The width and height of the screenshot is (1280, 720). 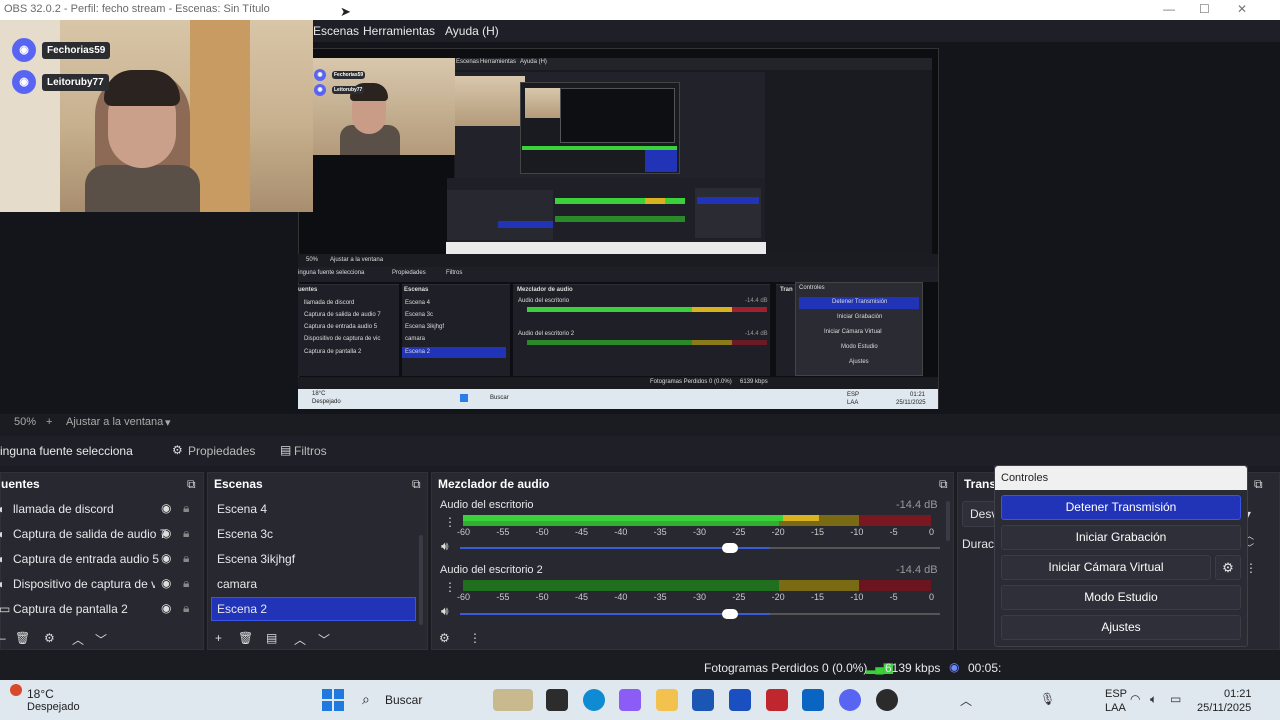 I want to click on scene-item: Escena 2, so click(x=242, y=609).